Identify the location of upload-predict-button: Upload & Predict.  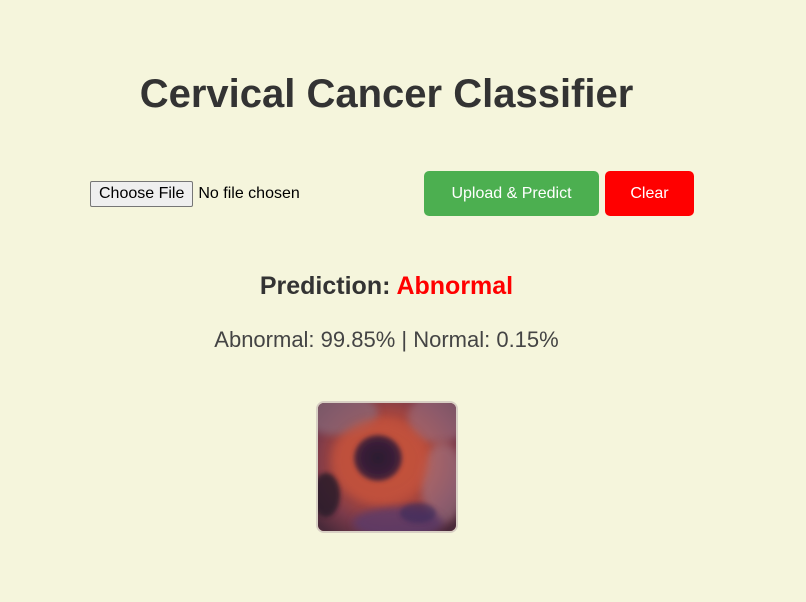
(511, 193).